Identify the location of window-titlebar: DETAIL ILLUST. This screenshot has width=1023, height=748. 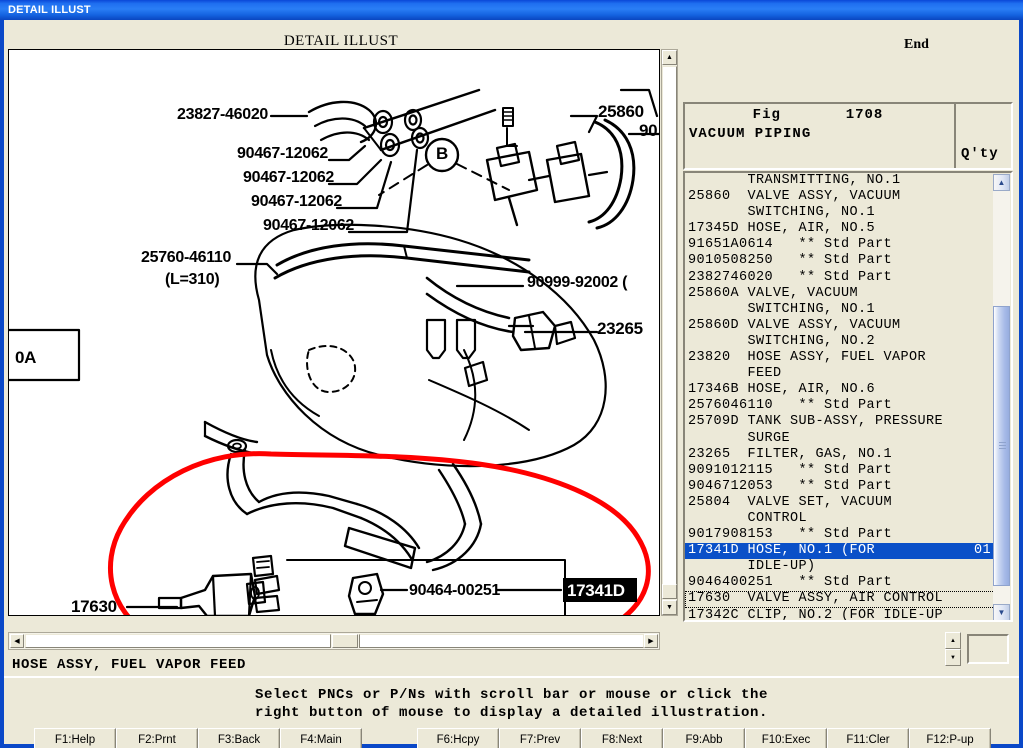
(511, 10).